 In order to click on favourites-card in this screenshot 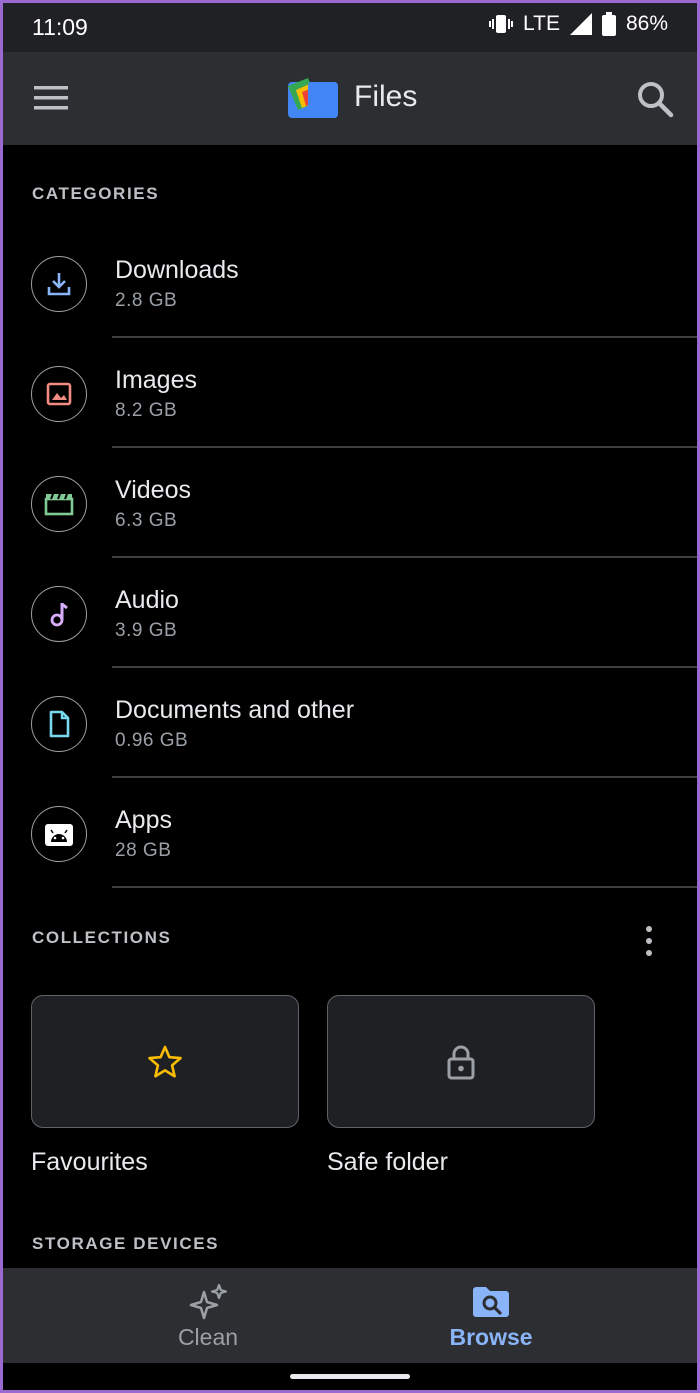, I will do `click(165, 1061)`.